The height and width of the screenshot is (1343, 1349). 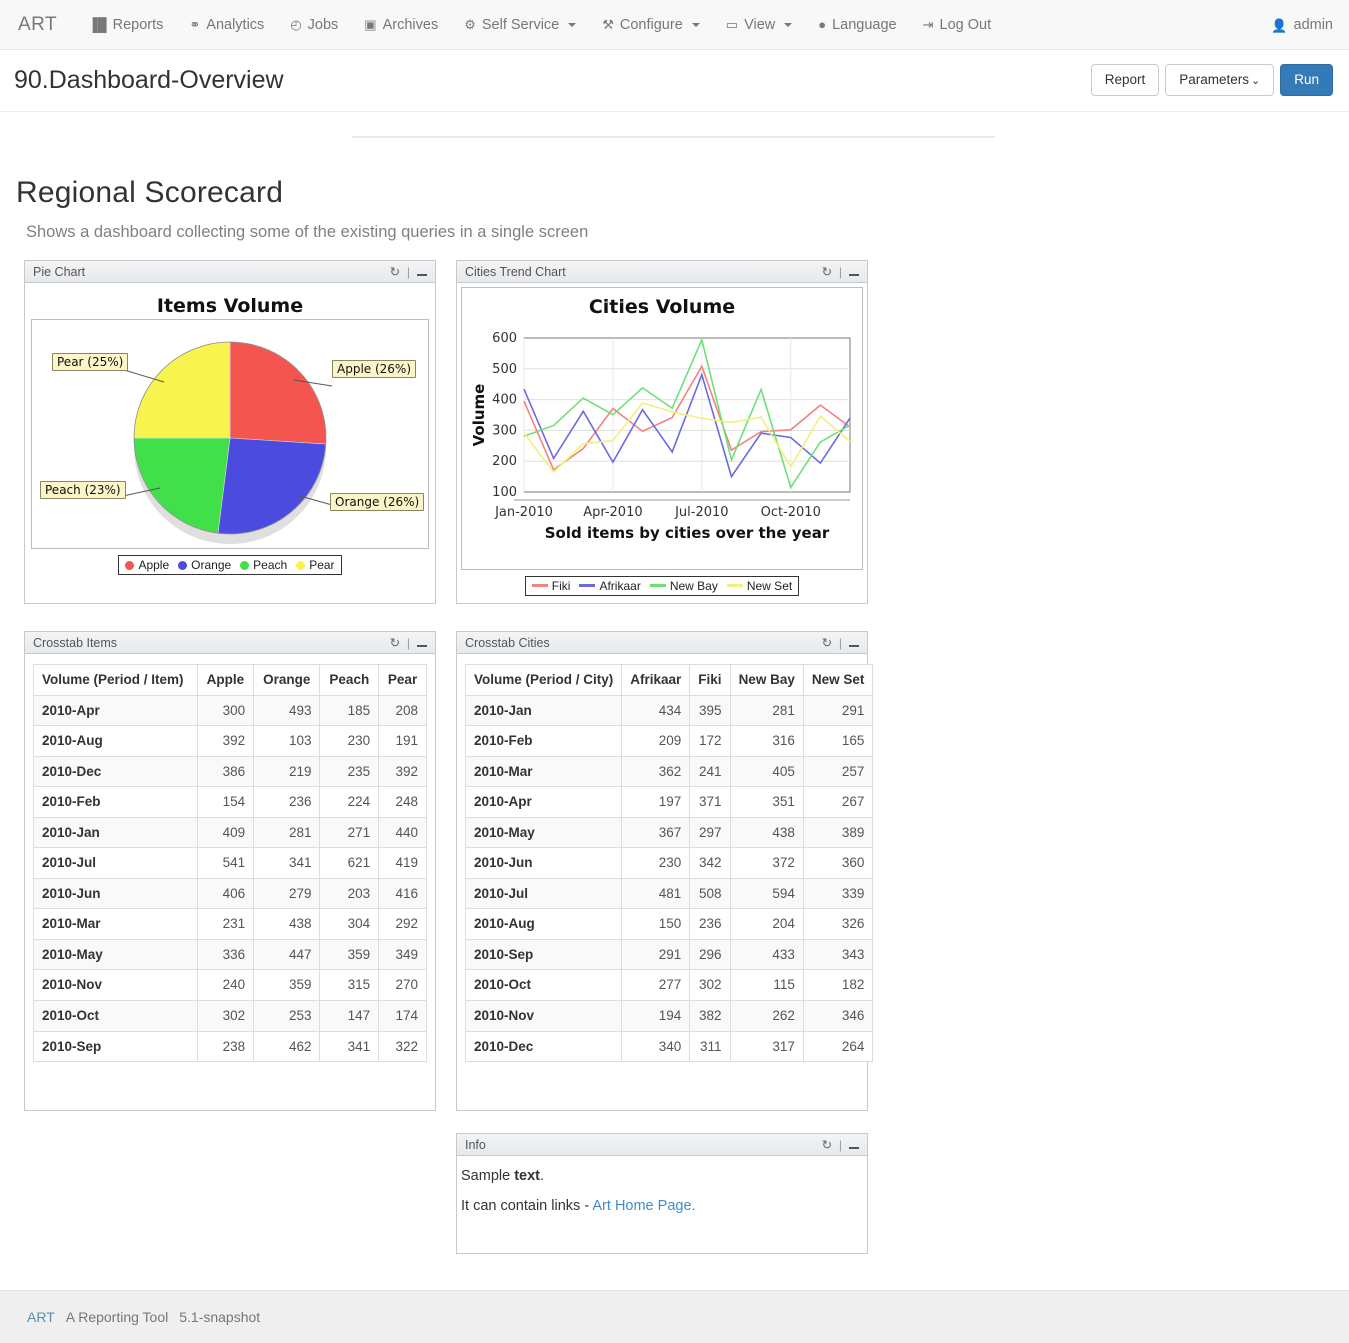 I want to click on row-header-cell: 2010-Oct, so click(x=115, y=1016).